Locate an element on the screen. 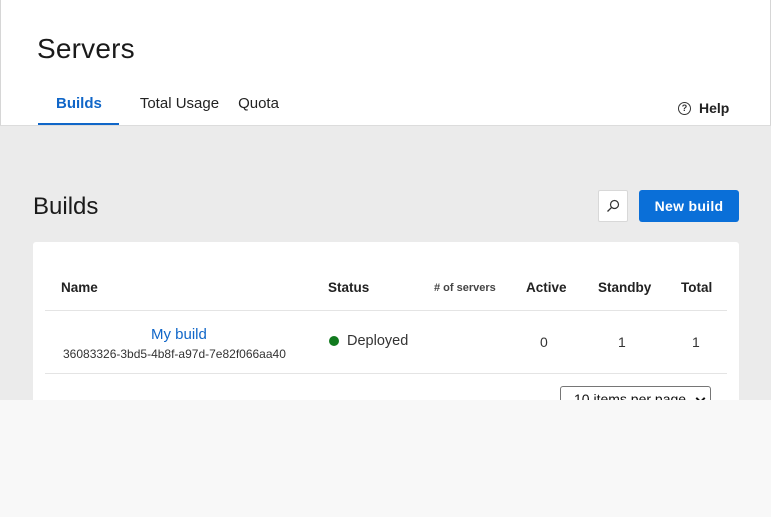 The width and height of the screenshot is (771, 517). column-header-standby: Standby is located at coordinates (625, 287).